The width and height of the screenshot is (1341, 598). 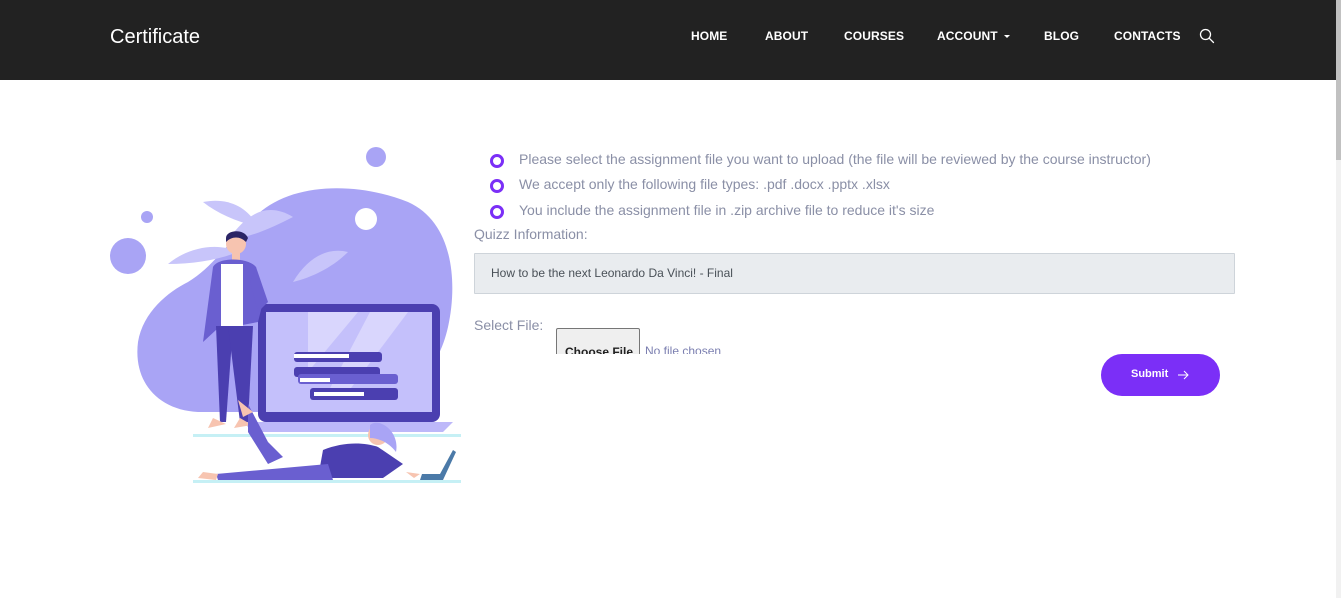 I want to click on quiz-info-label: Quizz Information:, so click(x=531, y=234).